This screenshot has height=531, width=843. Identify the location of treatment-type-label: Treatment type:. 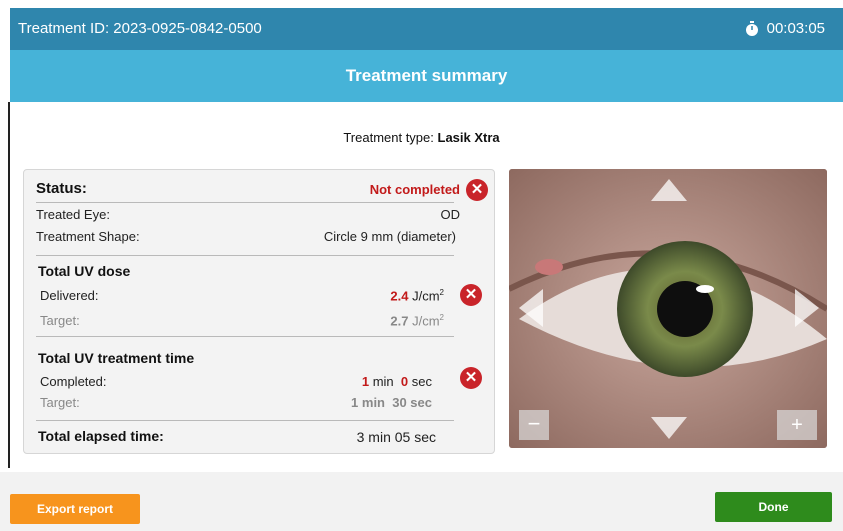
(388, 137).